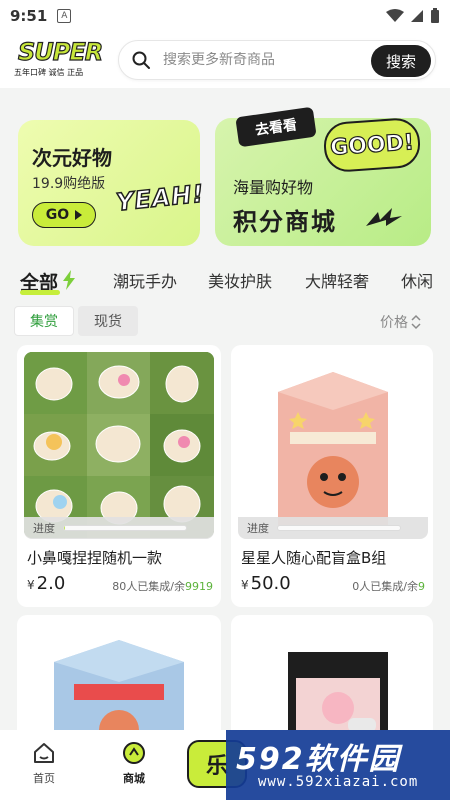 This screenshot has width=450, height=800. I want to click on remaining-count: 9919, so click(199, 586).